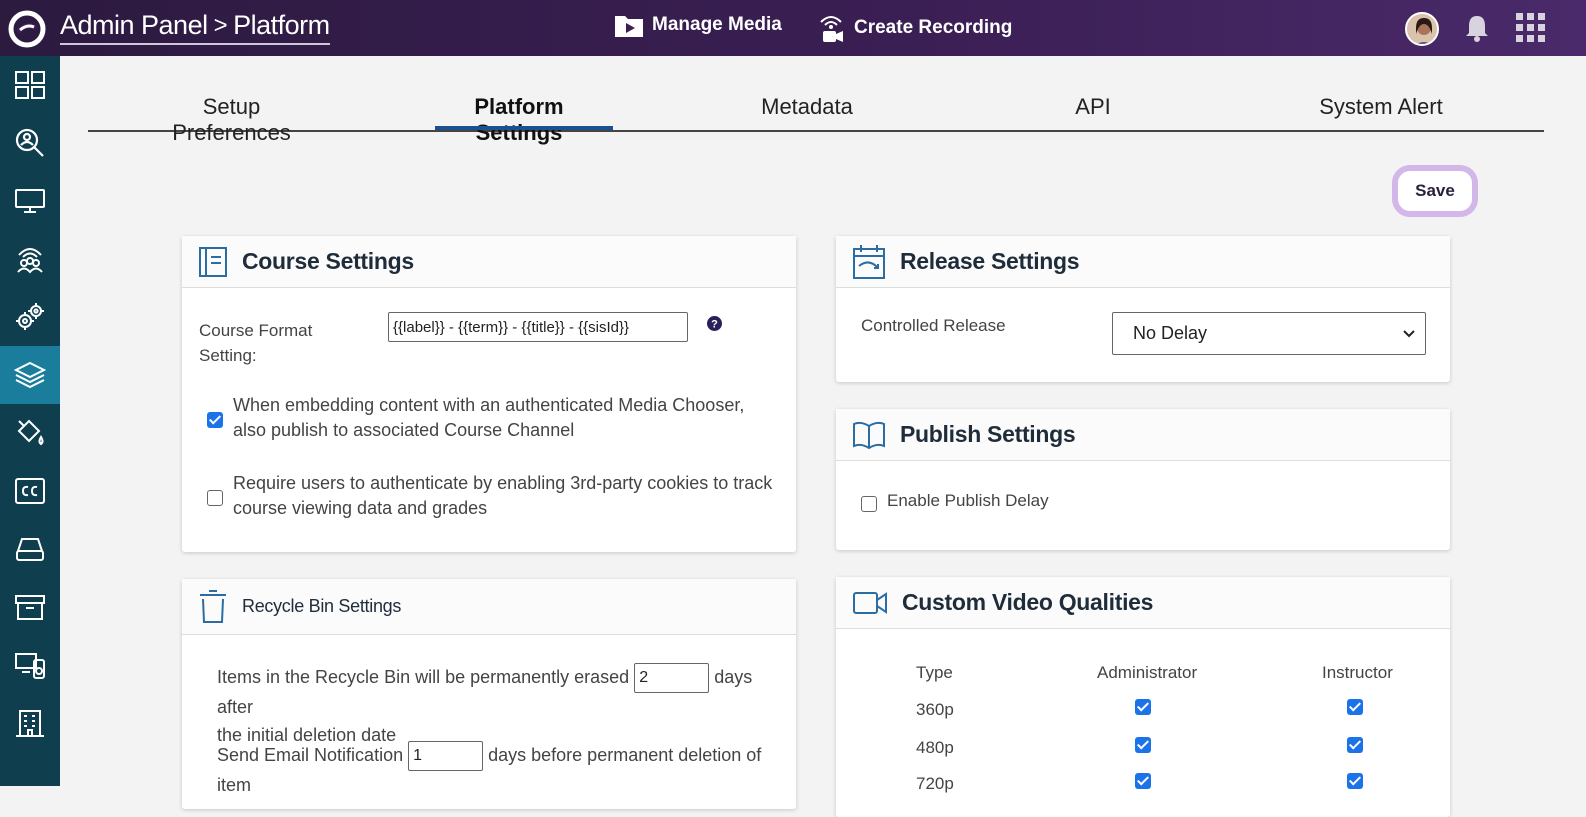 The height and width of the screenshot is (817, 1586). Describe the element at coordinates (215, 498) in the screenshot. I see `require-cookies-checkbox` at that location.